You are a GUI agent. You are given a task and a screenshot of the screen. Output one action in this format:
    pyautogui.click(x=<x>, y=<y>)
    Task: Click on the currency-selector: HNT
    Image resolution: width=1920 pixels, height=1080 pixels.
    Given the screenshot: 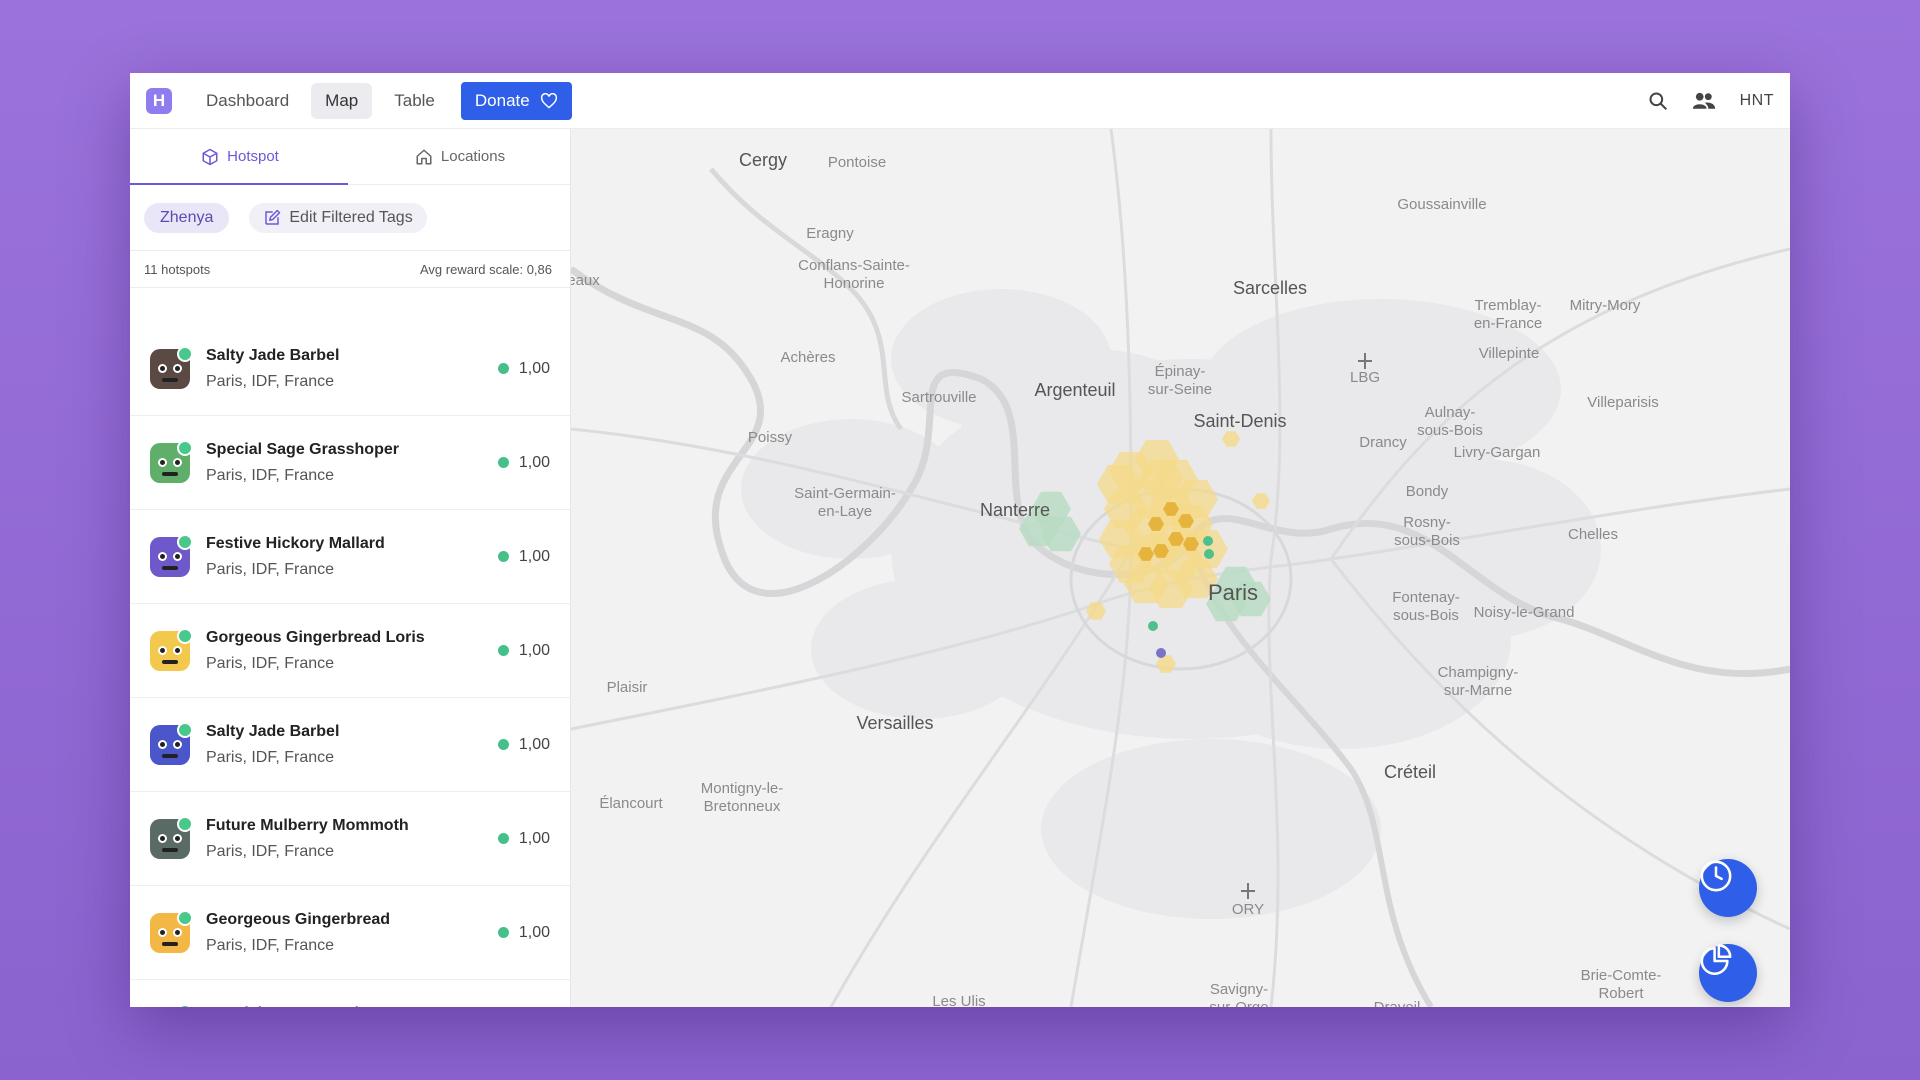 What is the action you would take?
    pyautogui.click(x=1757, y=101)
    